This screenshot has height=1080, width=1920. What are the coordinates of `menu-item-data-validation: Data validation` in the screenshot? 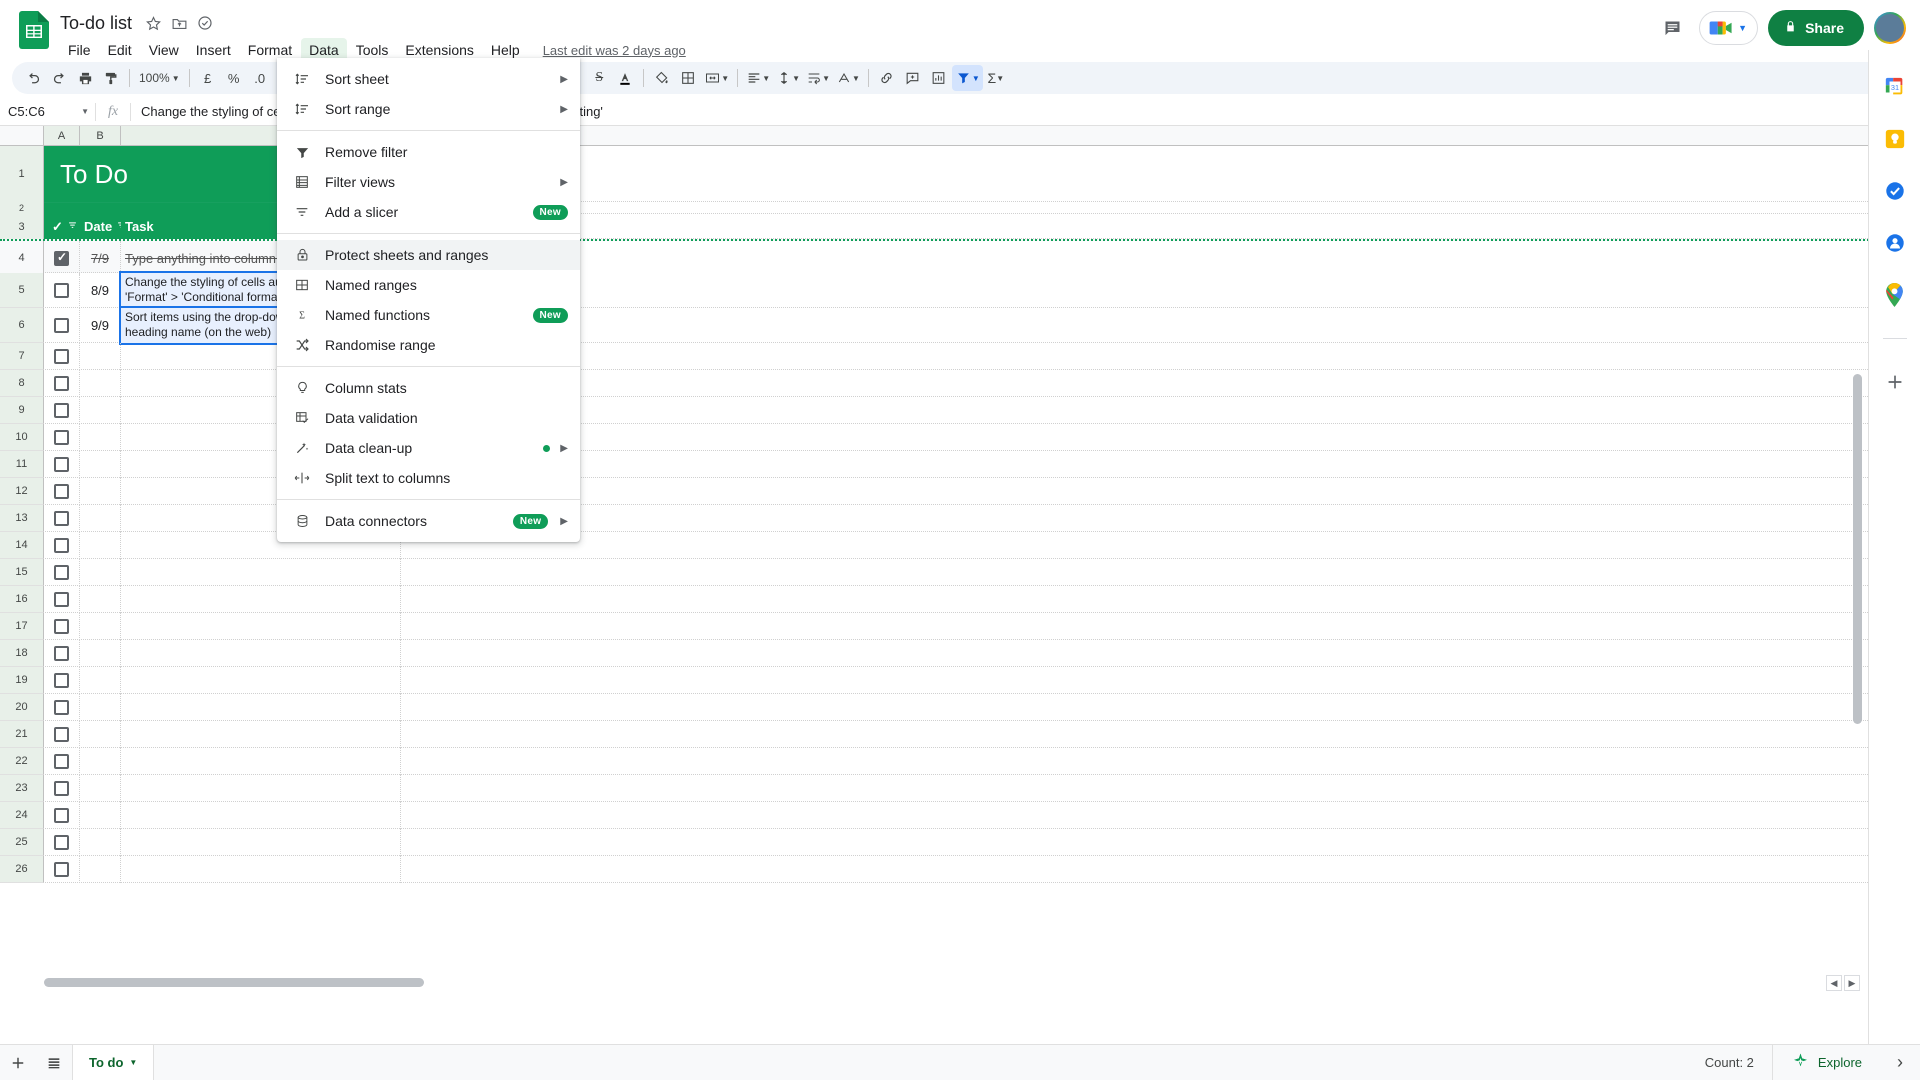 It's located at (428, 418).